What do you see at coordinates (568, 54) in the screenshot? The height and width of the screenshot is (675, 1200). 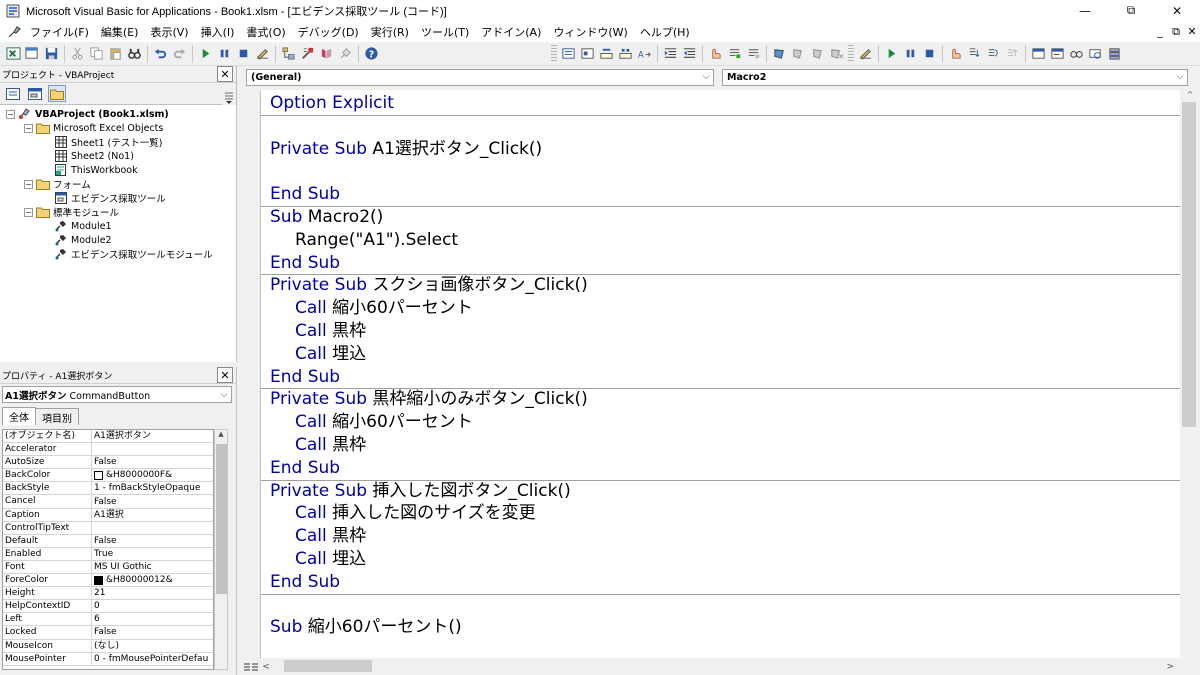 I see `list-properties-icon` at bounding box center [568, 54].